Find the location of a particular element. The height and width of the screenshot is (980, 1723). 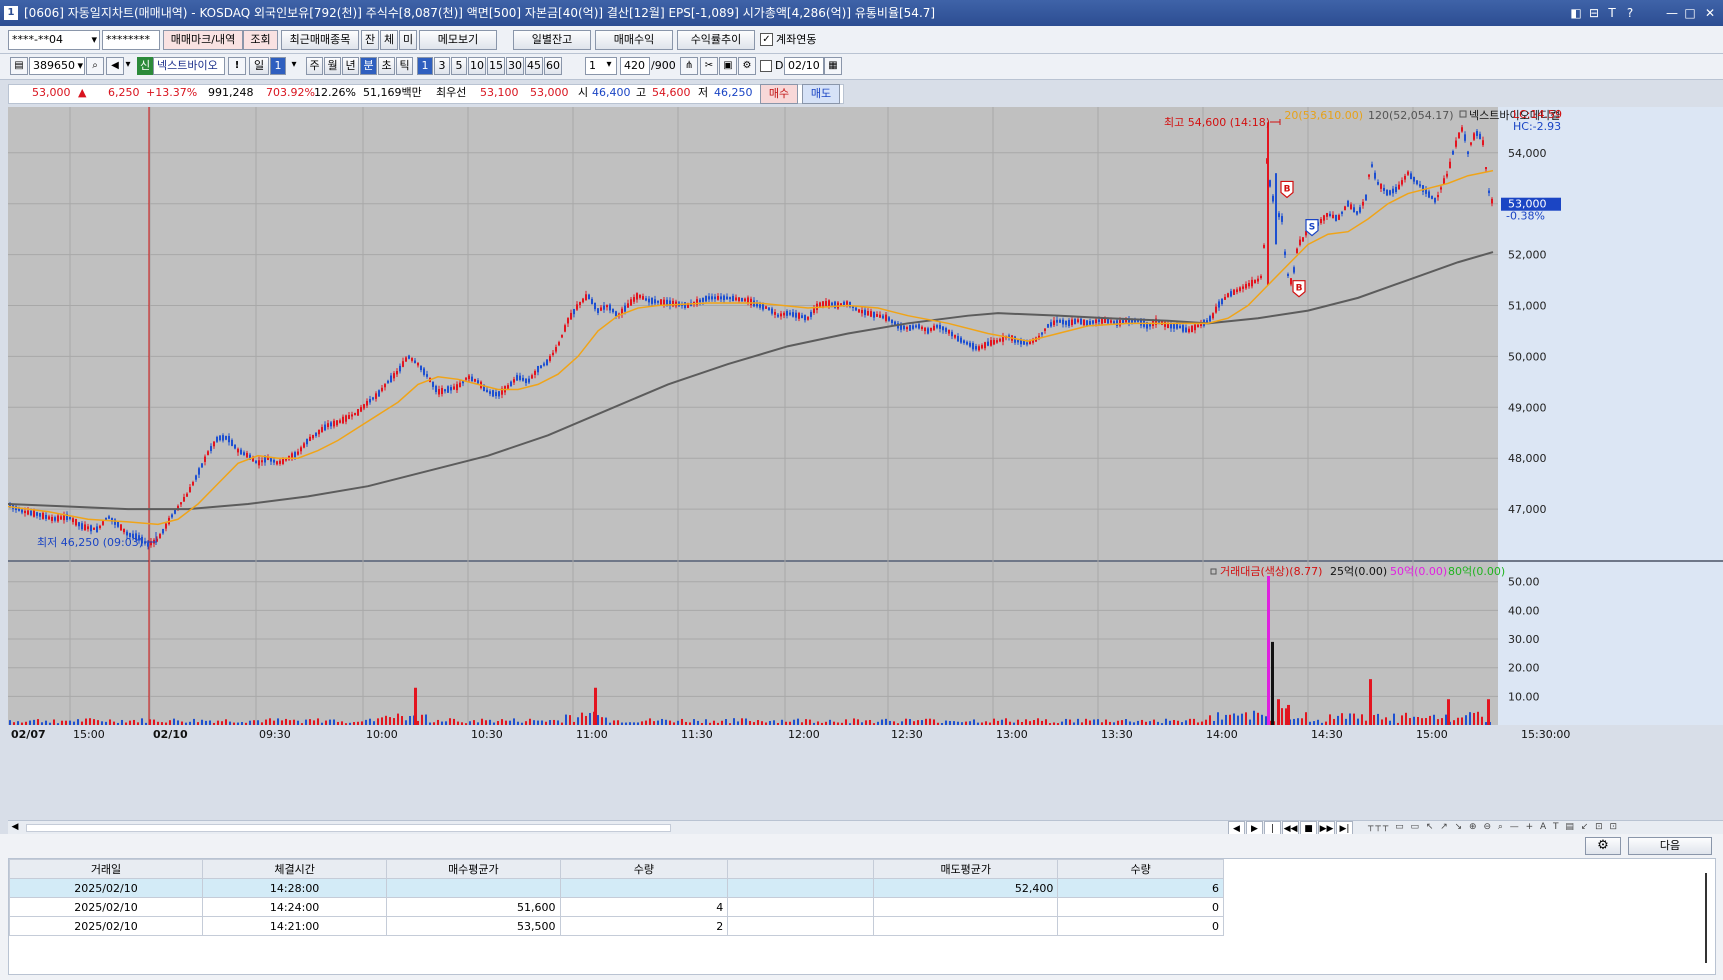

nav-3-icon: ◀◀ is located at coordinates (1290, 828).